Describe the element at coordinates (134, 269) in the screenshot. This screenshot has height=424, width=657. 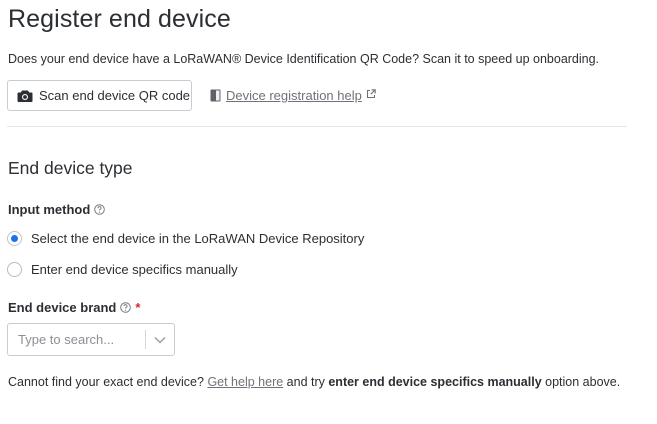
I see `radio-manual-label: Enter end device specifics manually` at that location.